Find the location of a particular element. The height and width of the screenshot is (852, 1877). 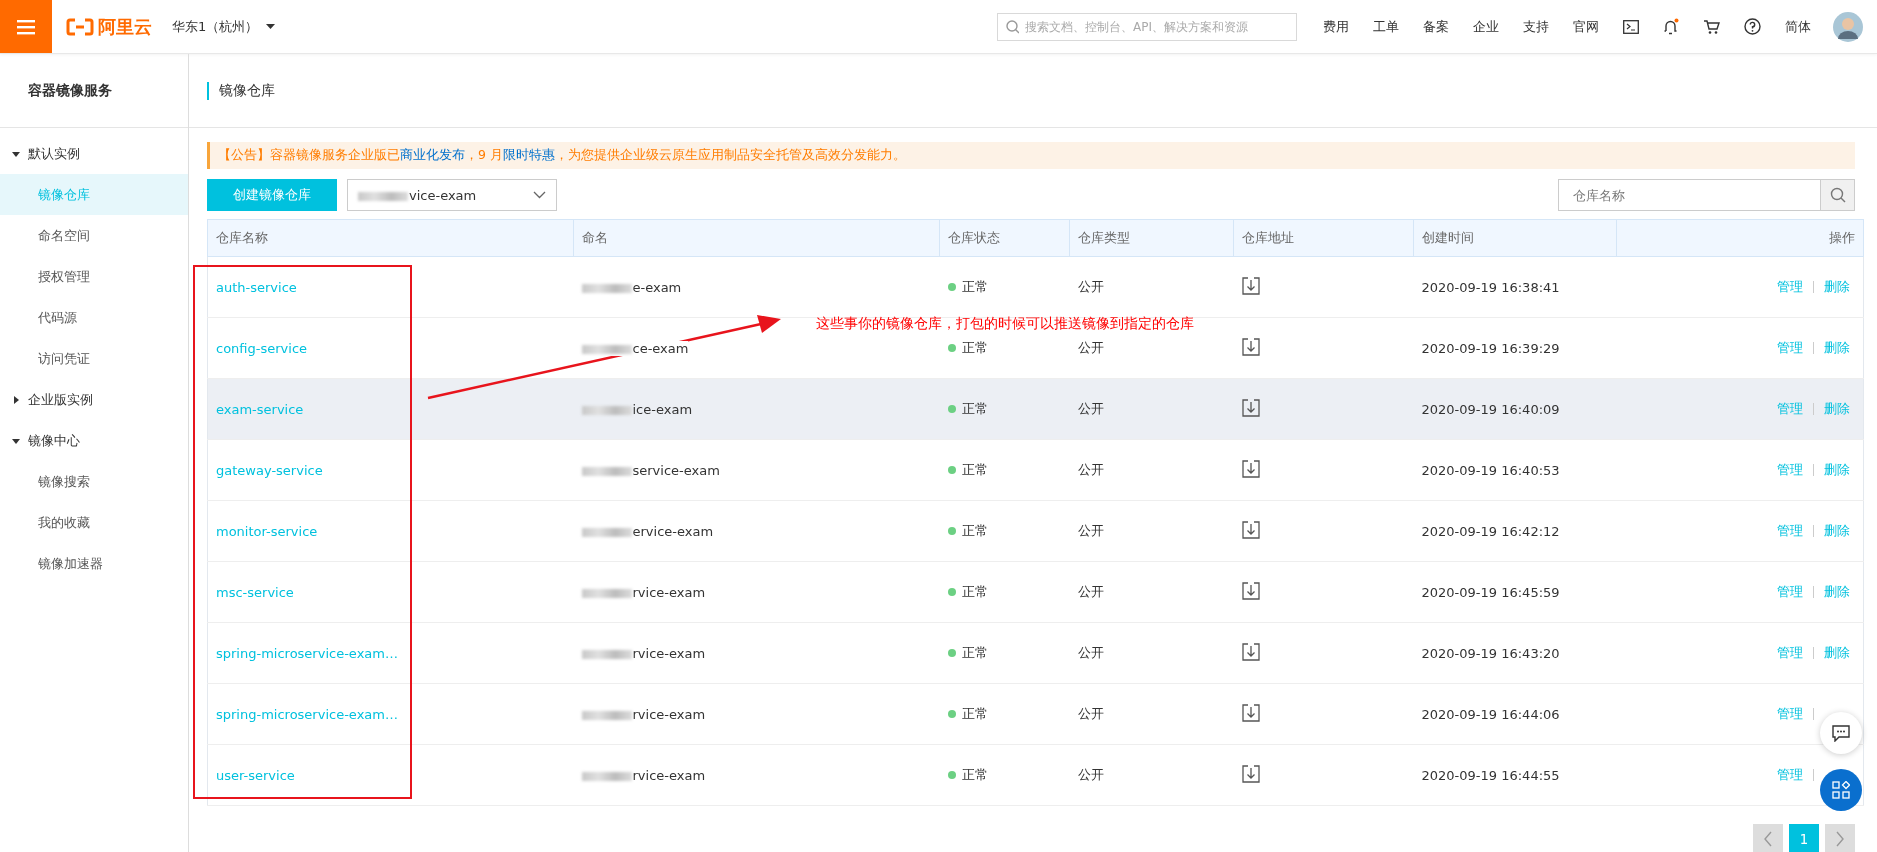

column-header: 仓库类型 is located at coordinates (1151, 238).